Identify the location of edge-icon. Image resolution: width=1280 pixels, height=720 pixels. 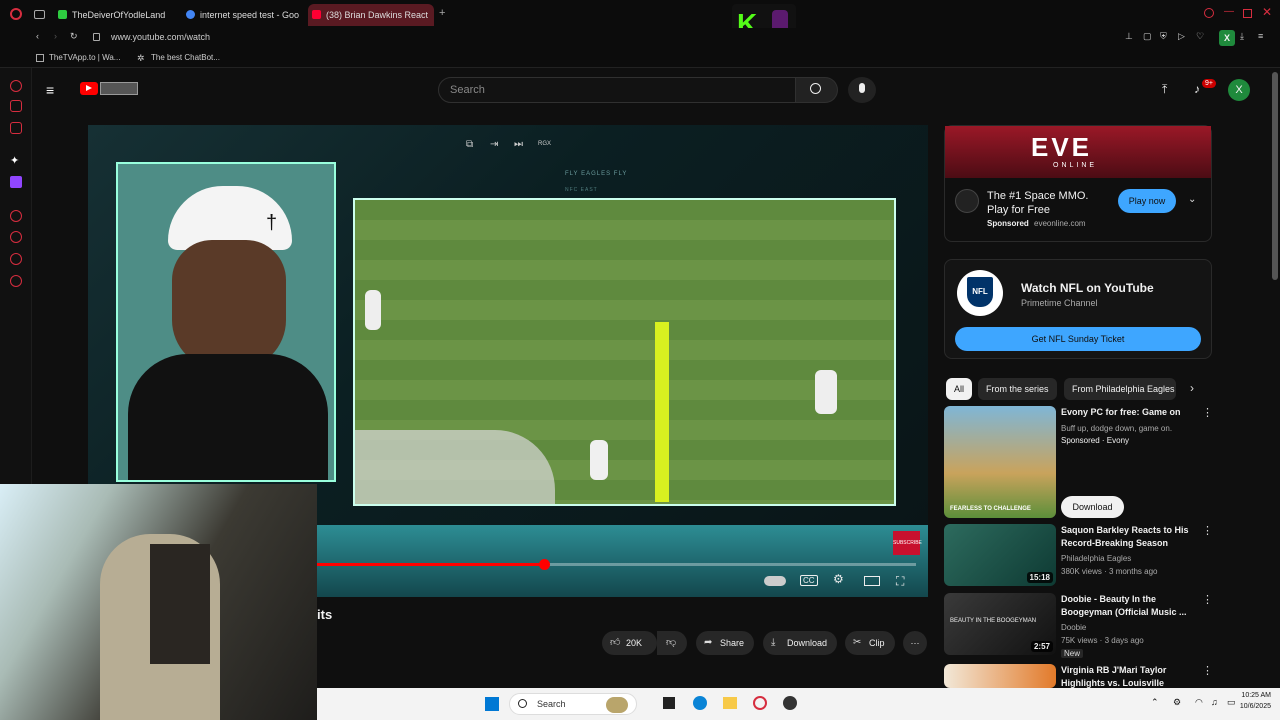
(700, 703).